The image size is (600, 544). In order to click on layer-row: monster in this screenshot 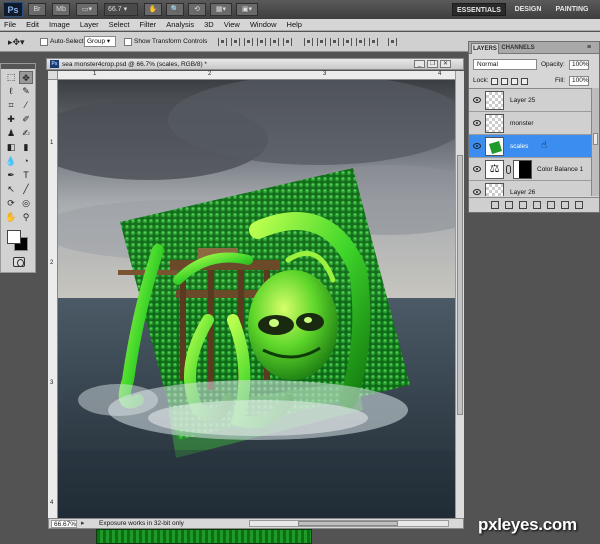, I will do `click(530, 123)`.